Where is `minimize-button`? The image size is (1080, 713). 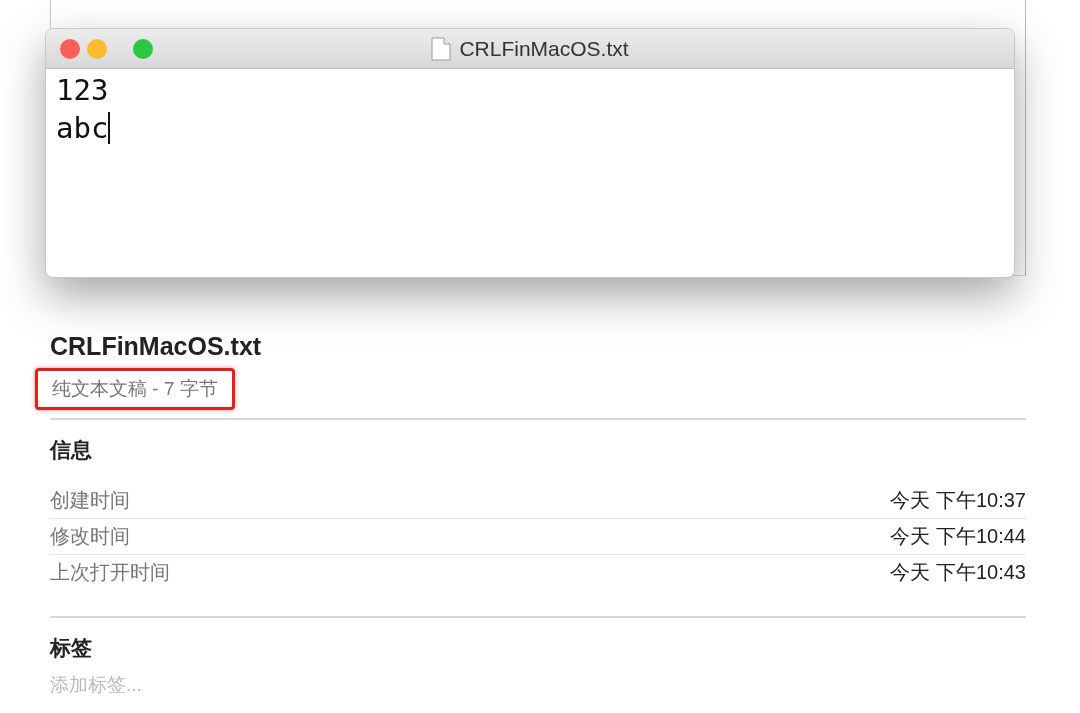 minimize-button is located at coordinates (97, 49).